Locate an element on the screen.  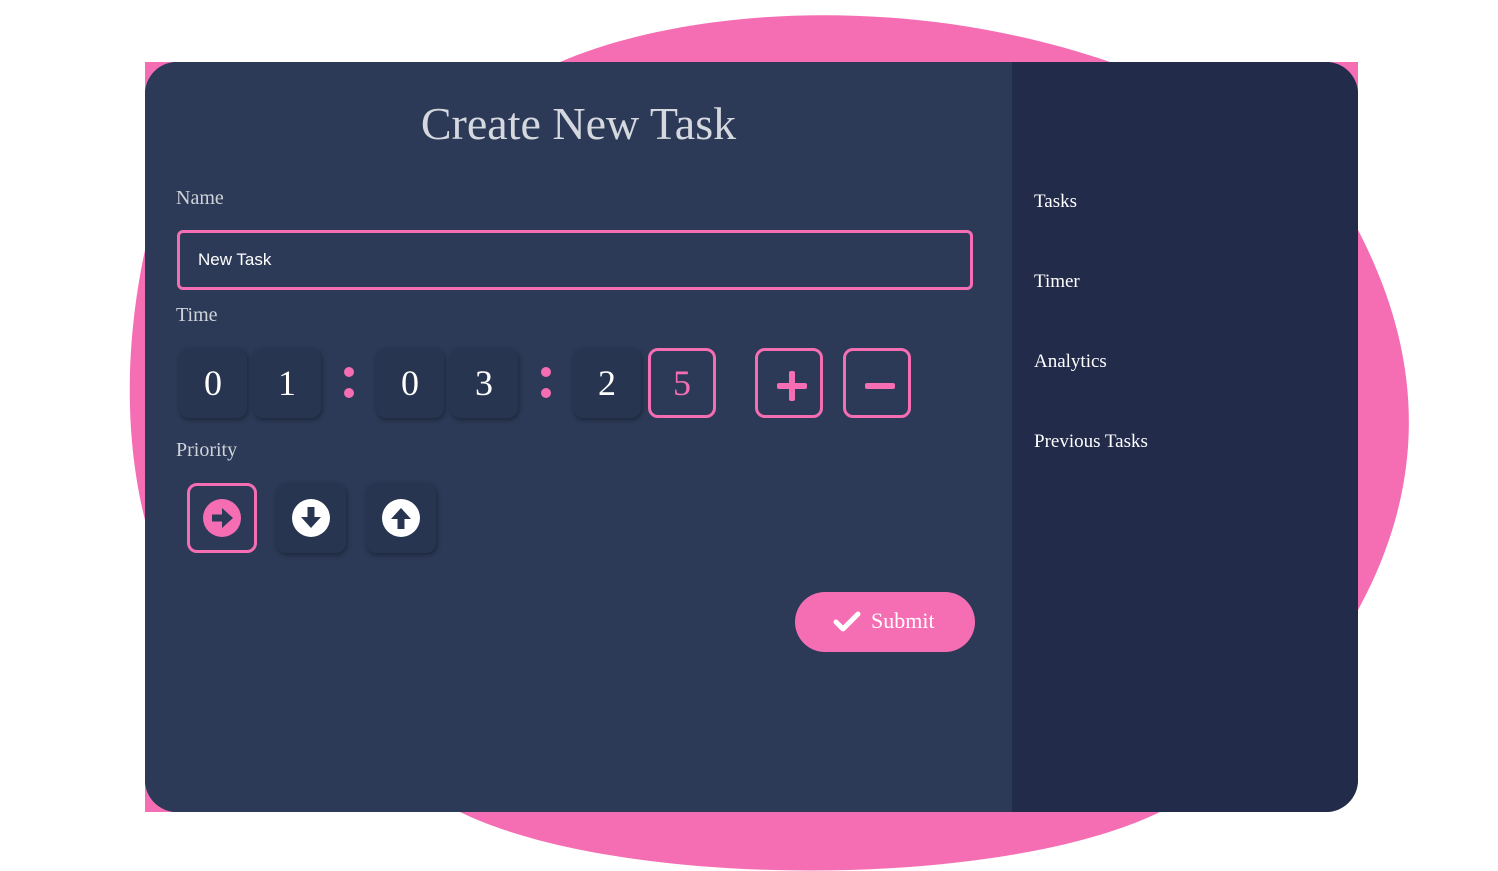
priority-high-button is located at coordinates (401, 518).